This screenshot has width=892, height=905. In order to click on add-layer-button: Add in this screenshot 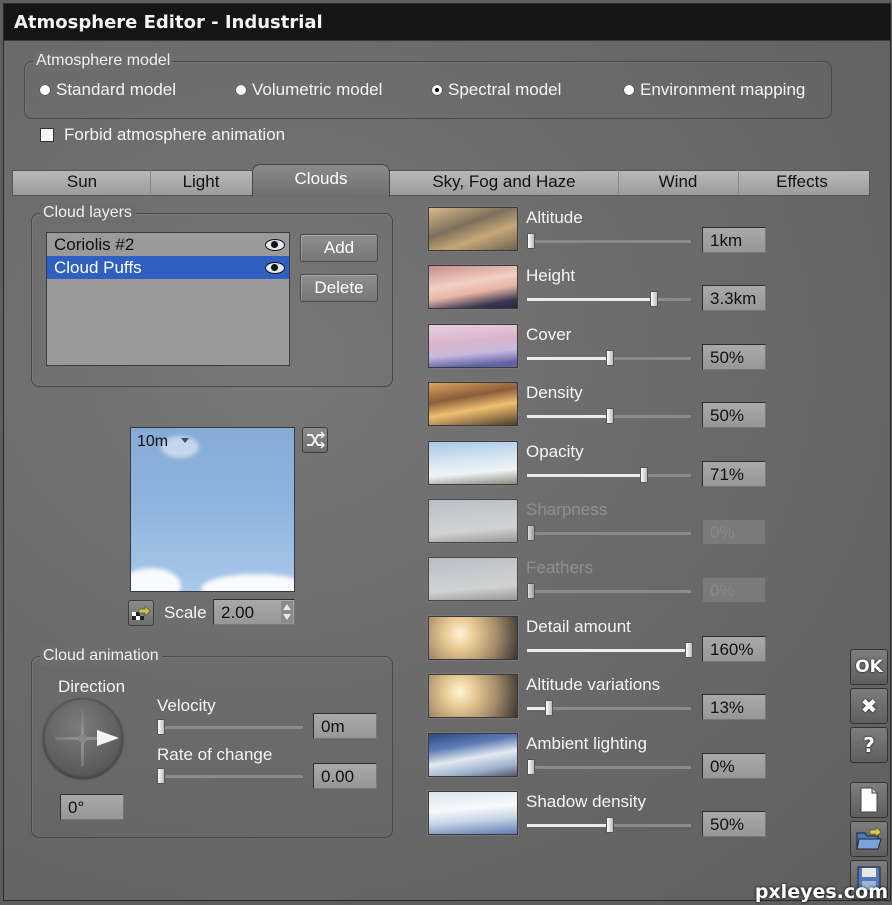, I will do `click(339, 248)`.